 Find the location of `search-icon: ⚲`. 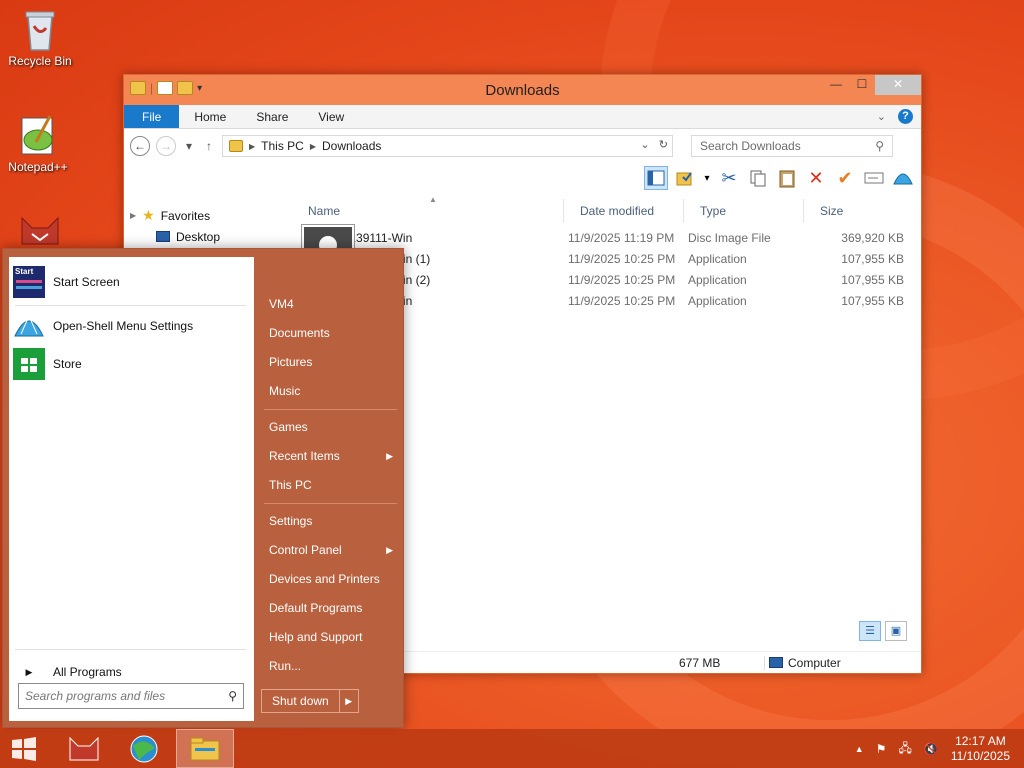

search-icon: ⚲ is located at coordinates (232, 696).